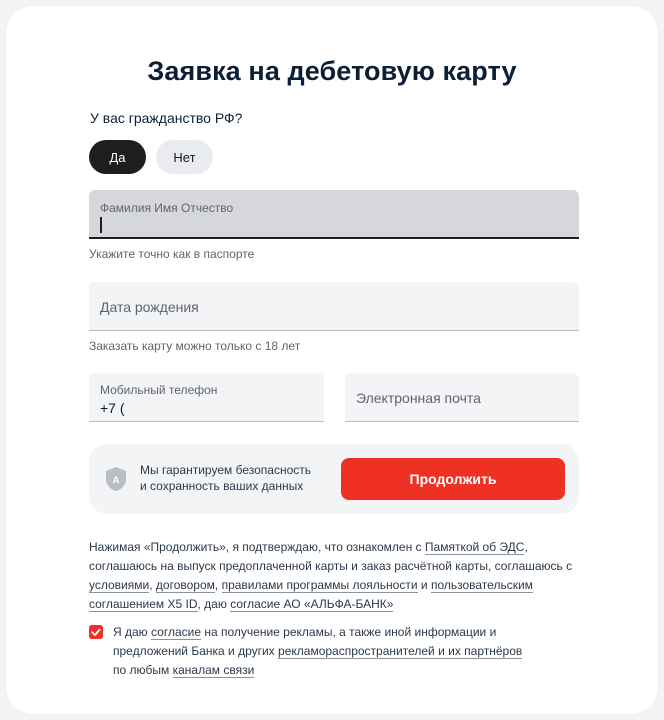 The image size is (664, 720). Describe the element at coordinates (112, 408) in the screenshot. I see `phone-value: +7 (` at that location.